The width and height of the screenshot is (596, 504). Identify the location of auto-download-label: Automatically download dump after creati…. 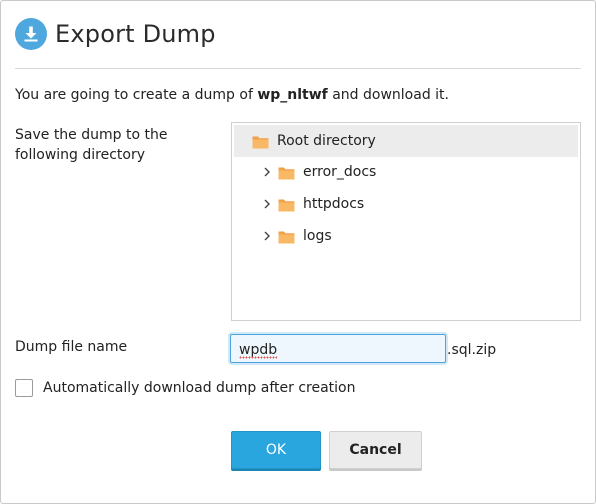
(199, 388).